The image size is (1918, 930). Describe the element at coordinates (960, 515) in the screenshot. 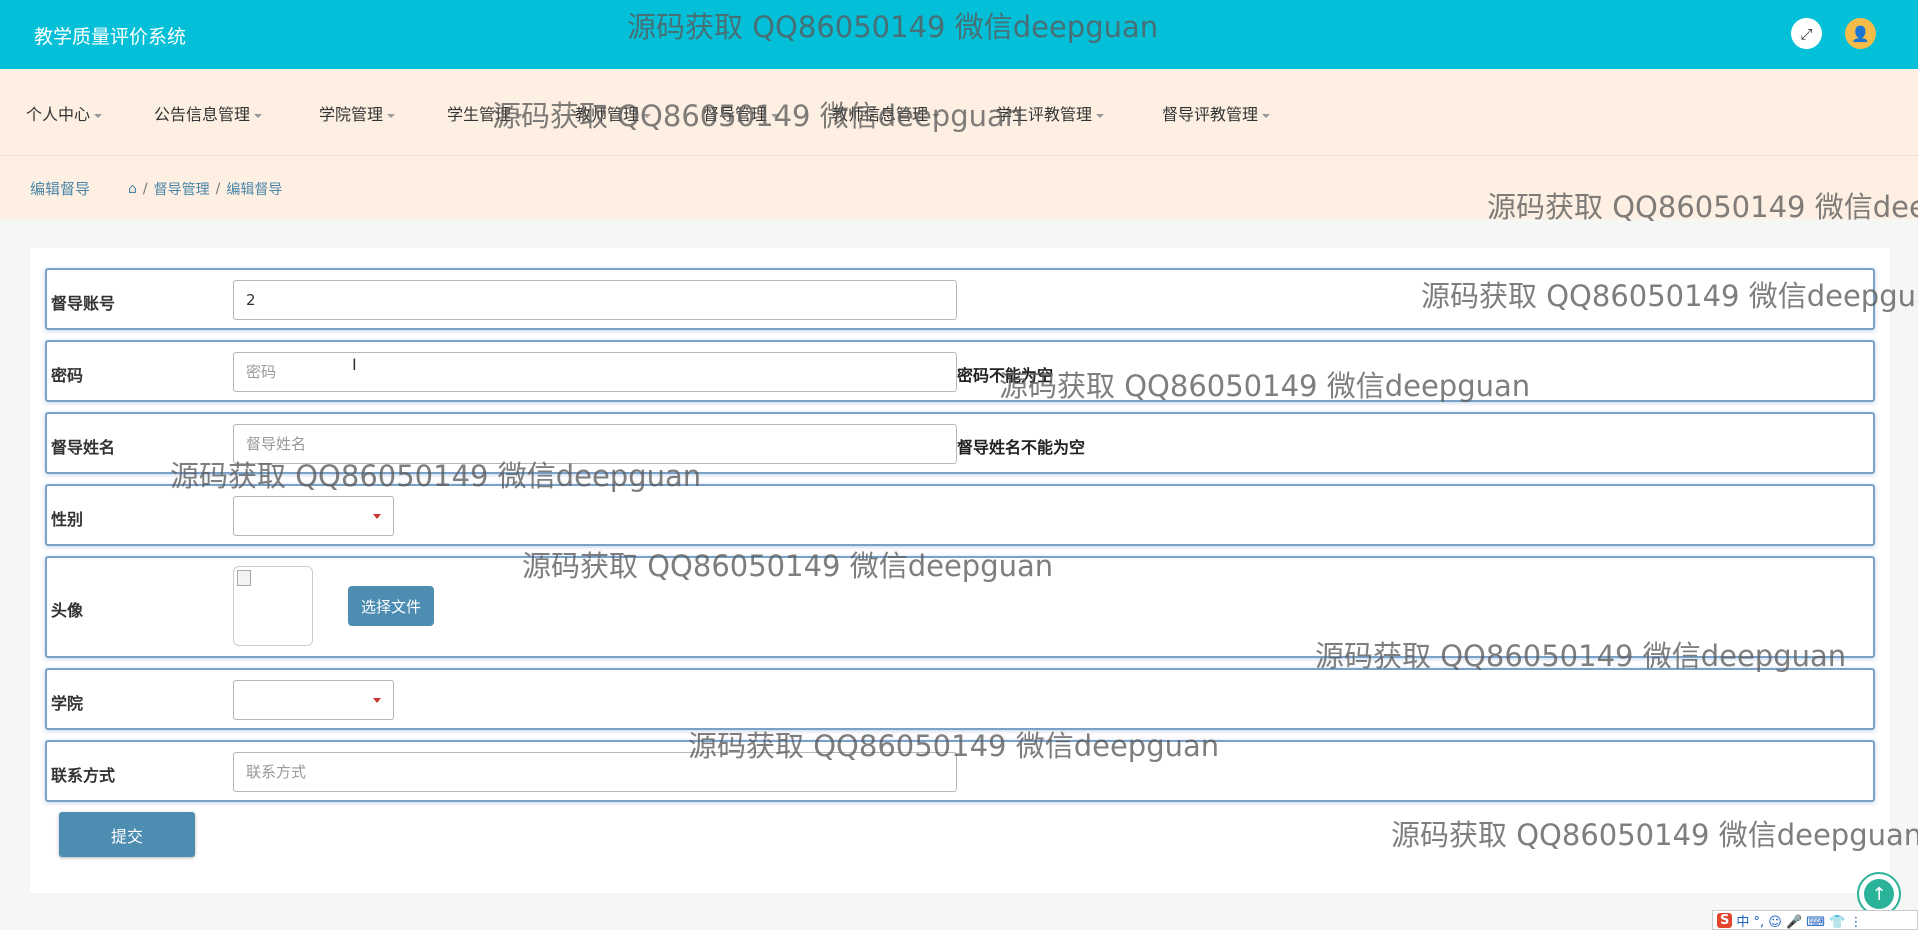

I see `form-row-gender: 性别` at that location.